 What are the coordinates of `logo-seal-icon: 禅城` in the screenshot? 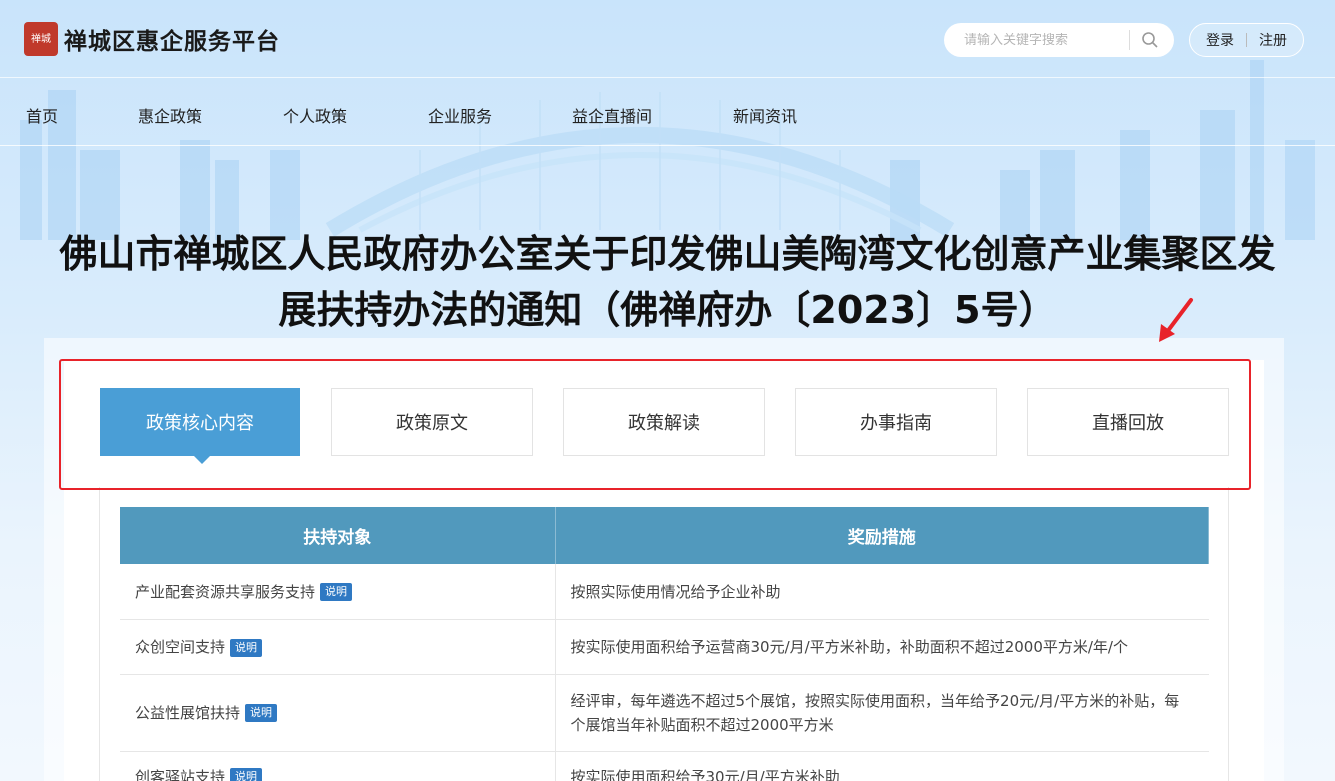 It's located at (41, 39).